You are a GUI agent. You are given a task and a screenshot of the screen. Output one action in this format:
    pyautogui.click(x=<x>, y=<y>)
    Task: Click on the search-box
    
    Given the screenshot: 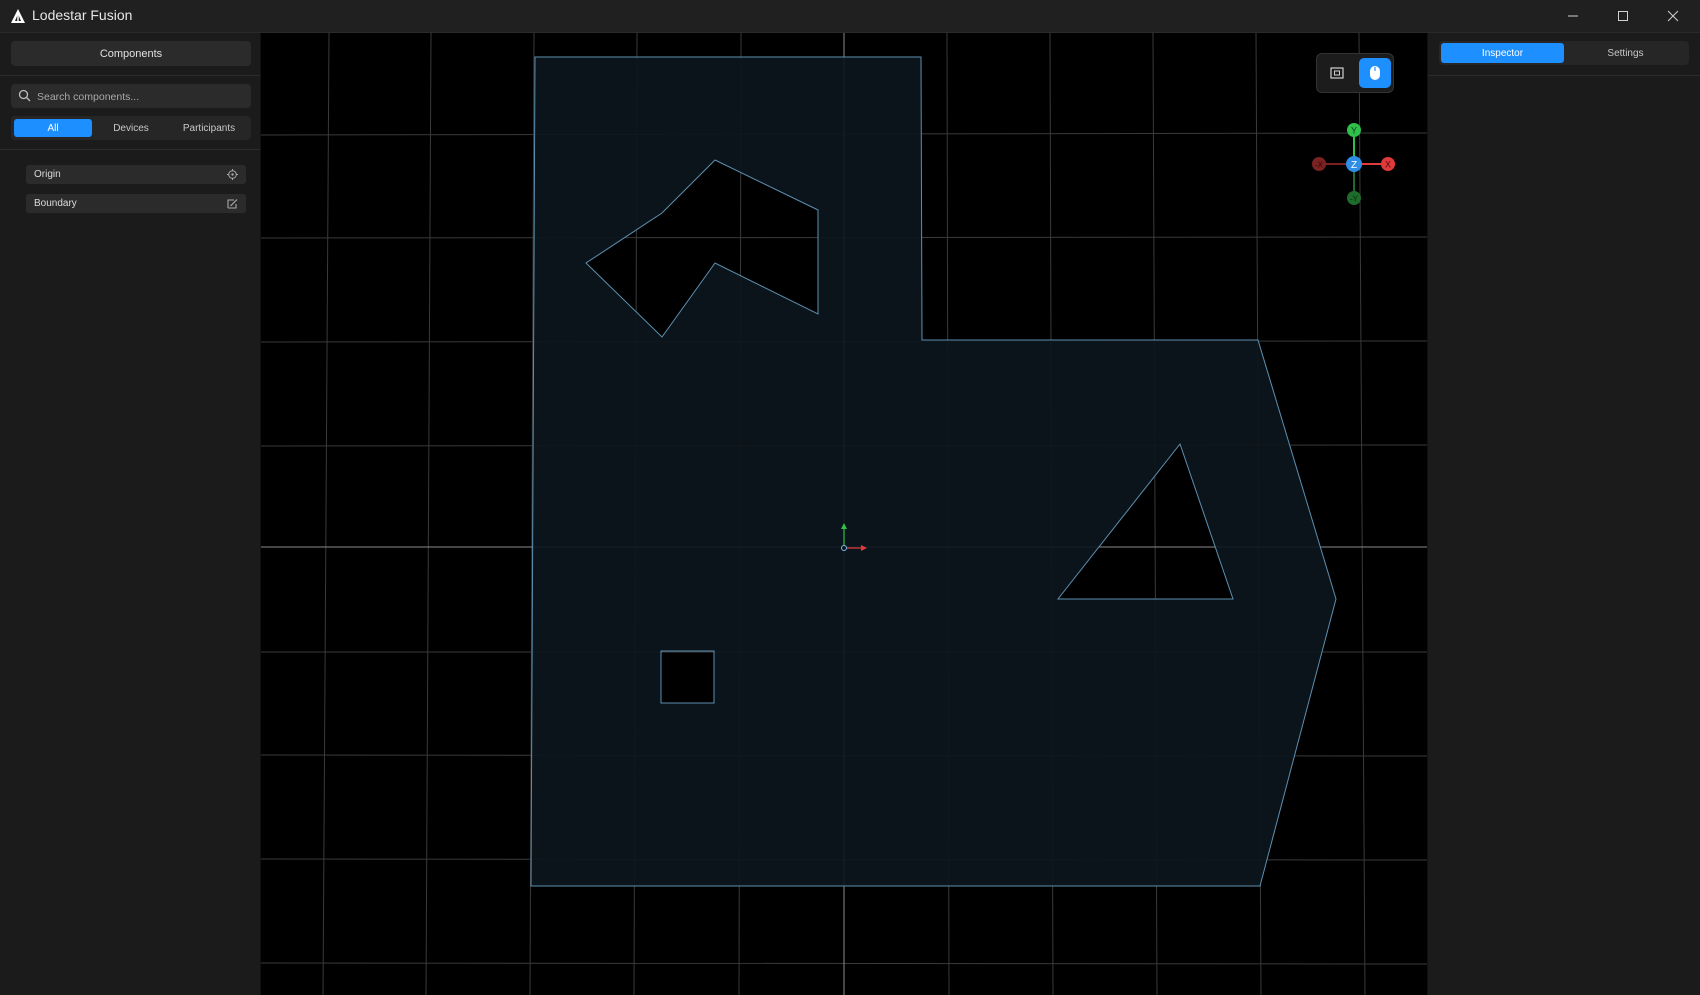 What is the action you would take?
    pyautogui.click(x=131, y=96)
    